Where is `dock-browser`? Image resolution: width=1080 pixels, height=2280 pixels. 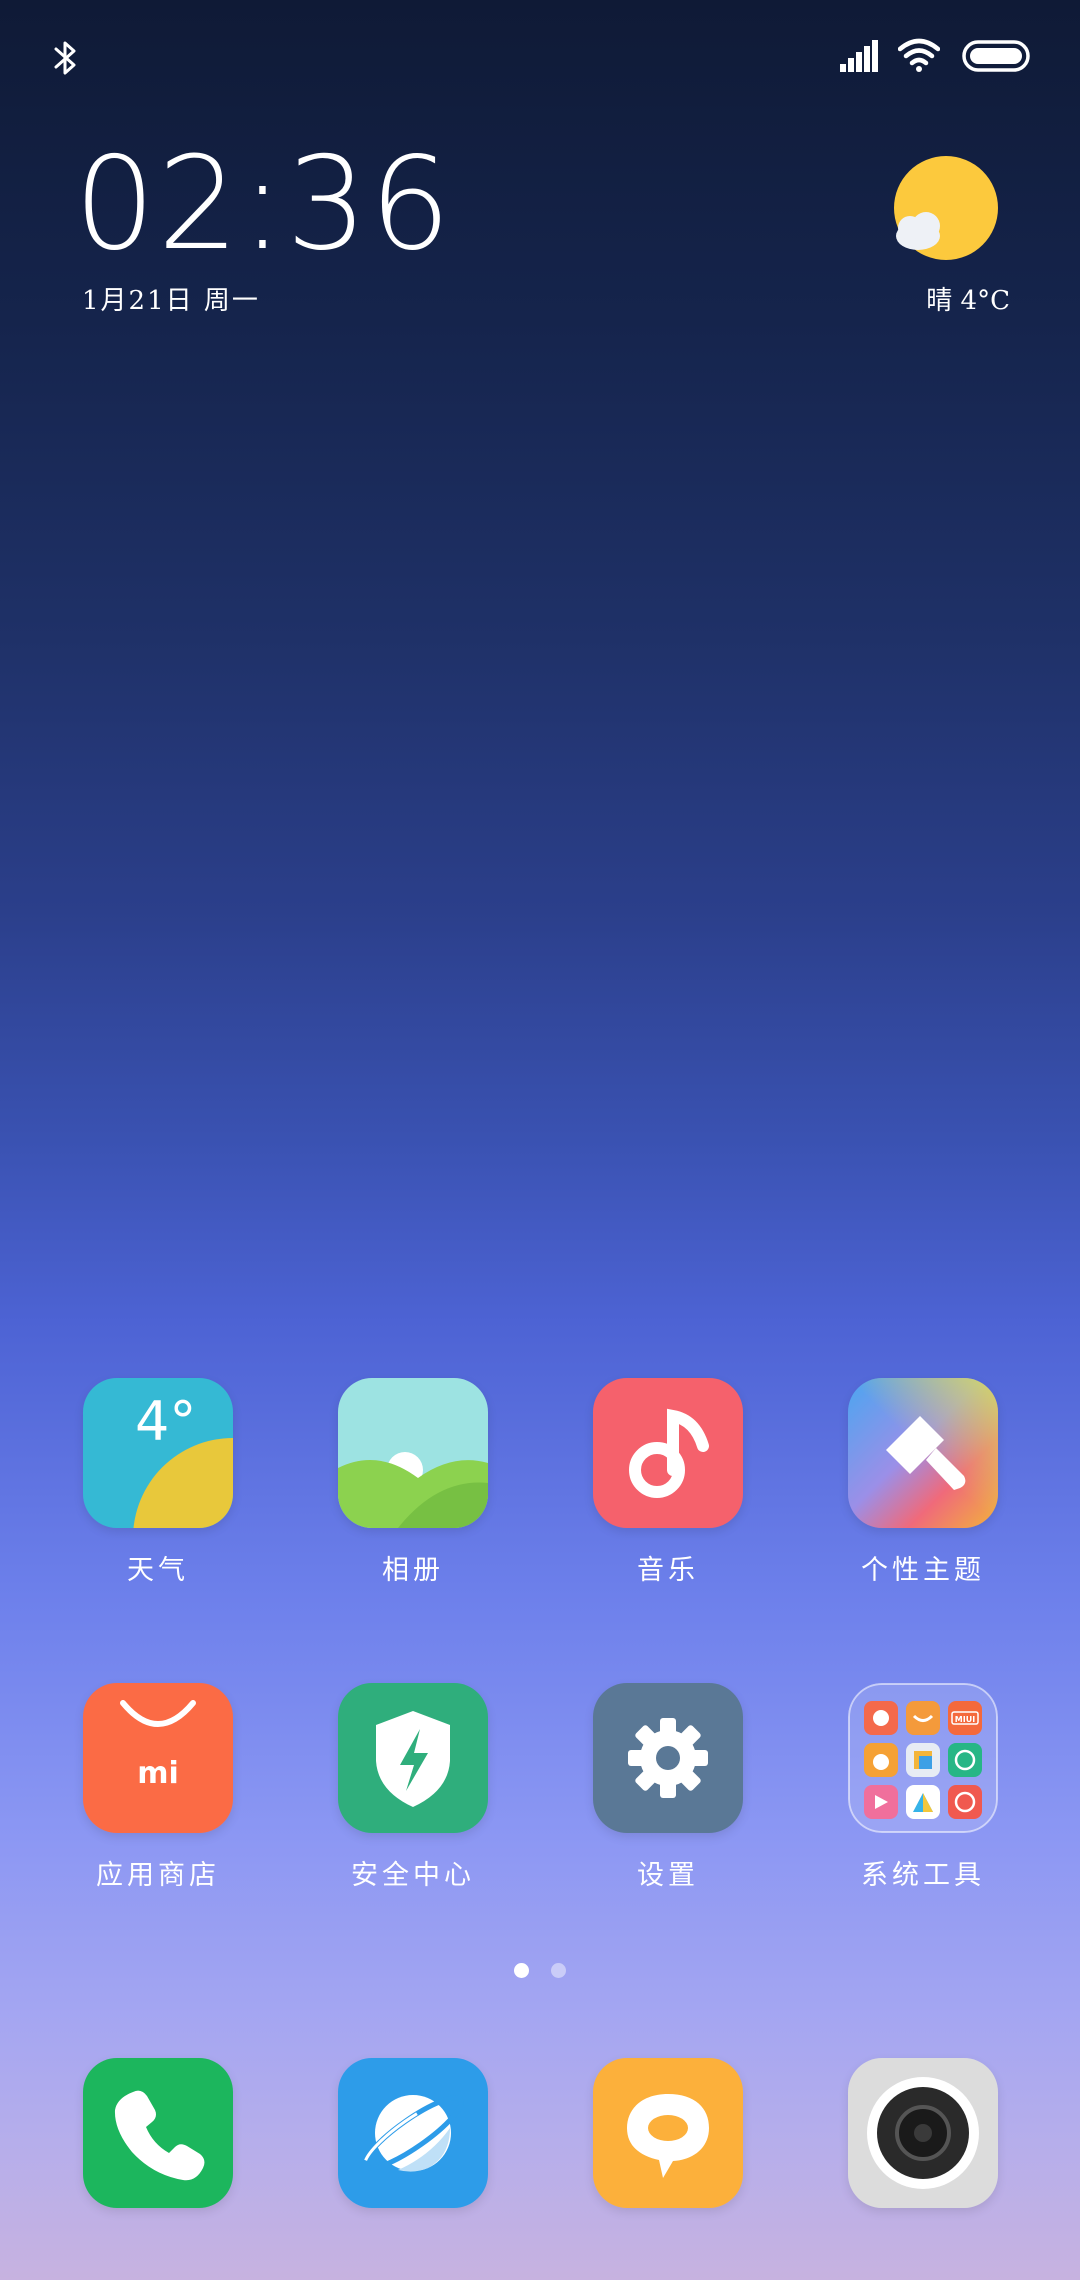 dock-browser is located at coordinates (413, 2133).